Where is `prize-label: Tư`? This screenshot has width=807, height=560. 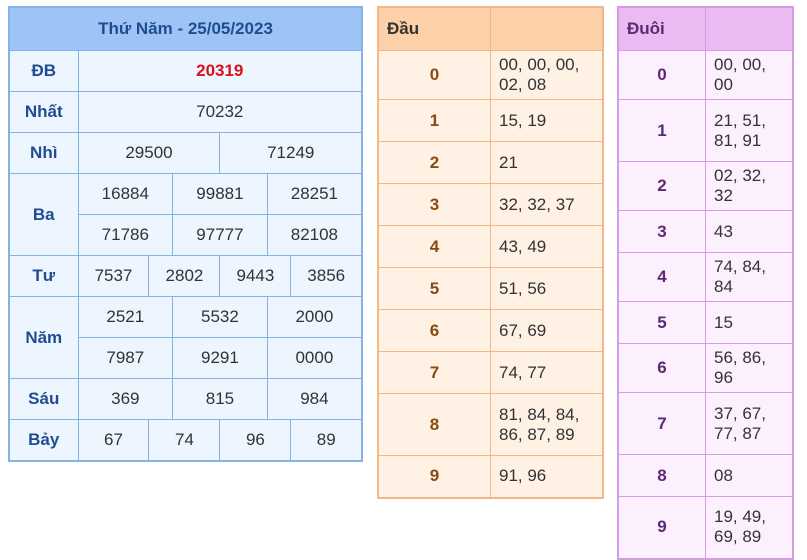
prize-label: Tư is located at coordinates (43, 276).